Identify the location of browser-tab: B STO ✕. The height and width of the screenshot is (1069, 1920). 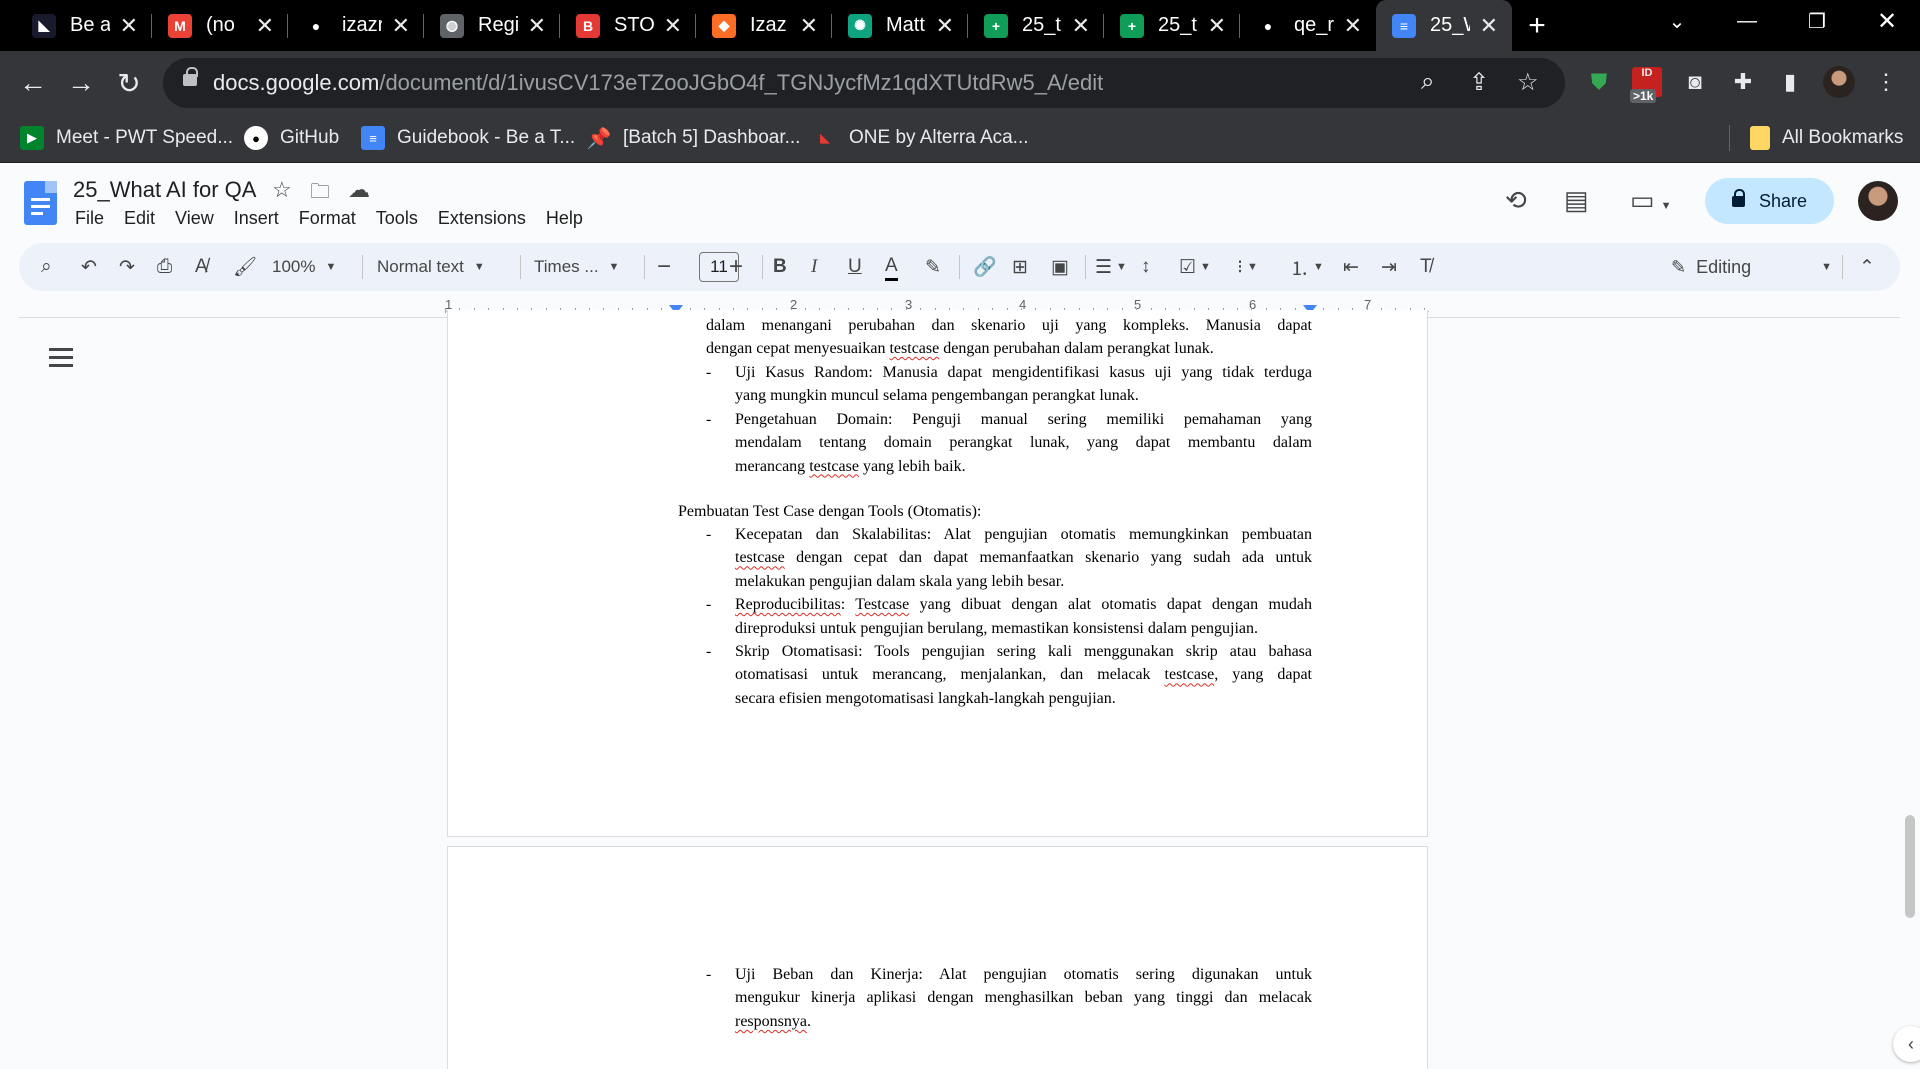
(628, 25).